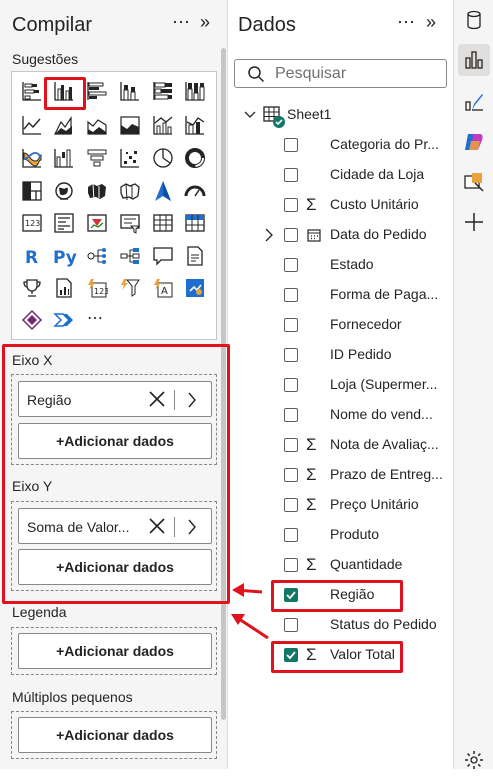 The image size is (493, 776). Describe the element at coordinates (114, 419) in the screenshot. I see `x-axis-well: Região +Adicionar dados` at that location.